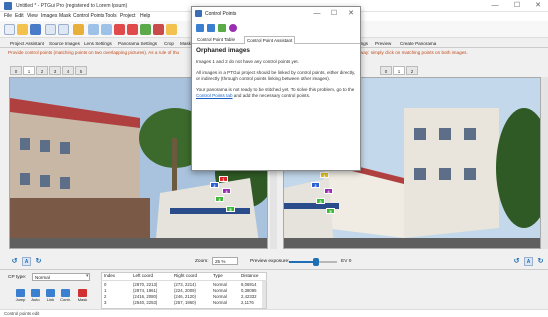 The image size is (548, 317). What do you see at coordinates (200, 28) in the screenshot?
I see `jump-icon` at bounding box center [200, 28].